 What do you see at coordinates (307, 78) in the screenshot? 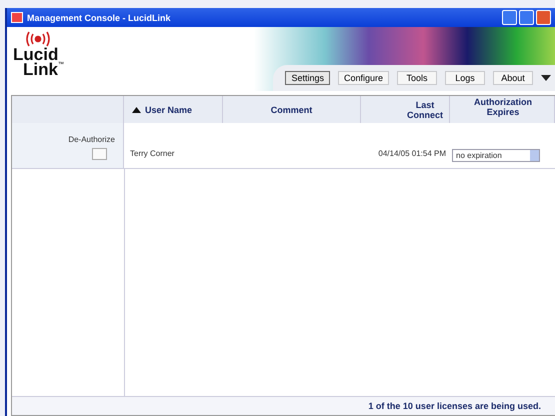
I see `toolbar-button: Settings` at bounding box center [307, 78].